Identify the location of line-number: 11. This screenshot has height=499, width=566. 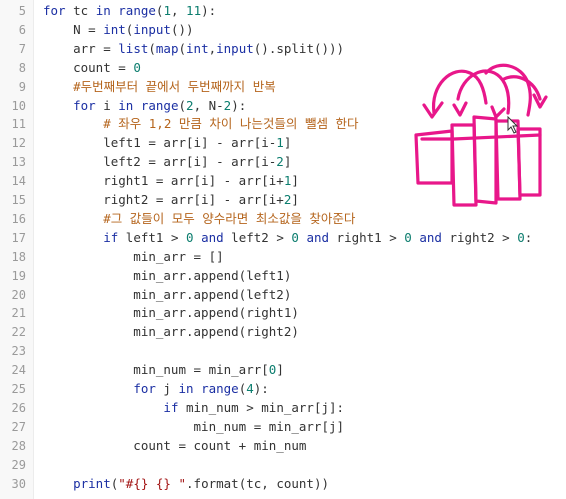
(18, 124).